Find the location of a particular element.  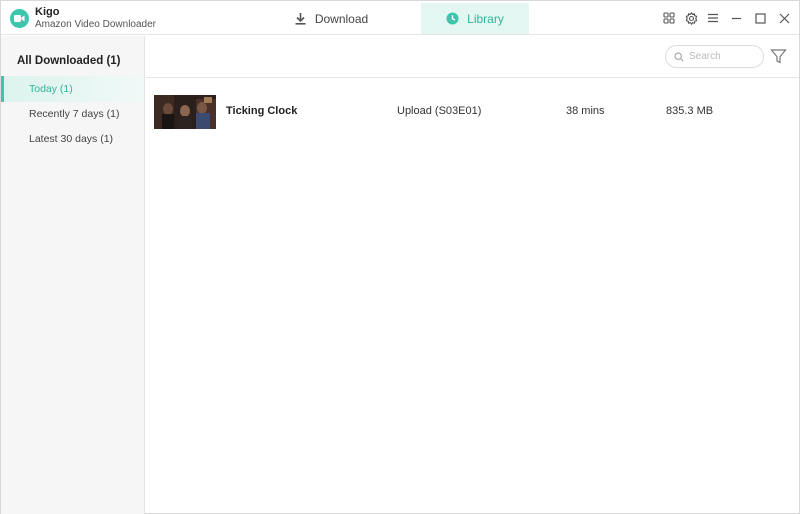

tab-download-label: Download is located at coordinates (341, 18).